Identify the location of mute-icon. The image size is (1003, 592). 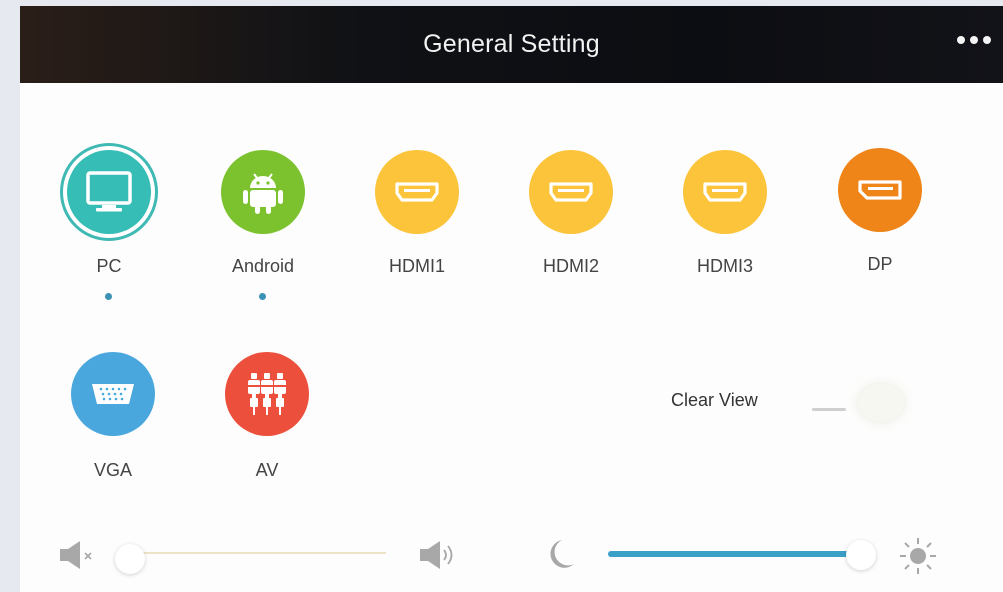
(78, 557).